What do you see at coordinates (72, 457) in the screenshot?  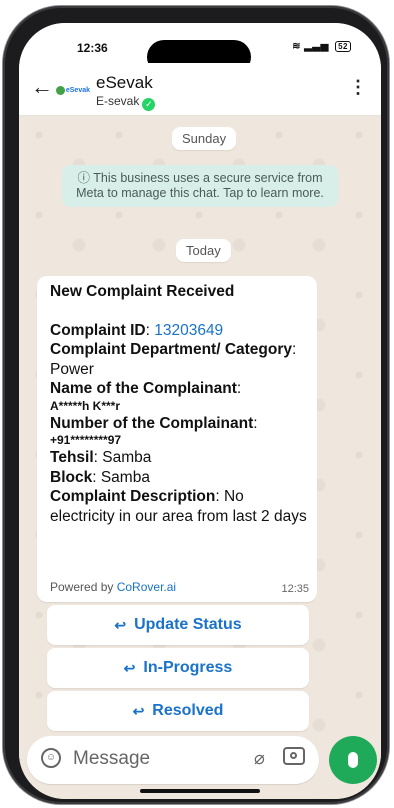 I see `tehsil-label: Tehsil` at bounding box center [72, 457].